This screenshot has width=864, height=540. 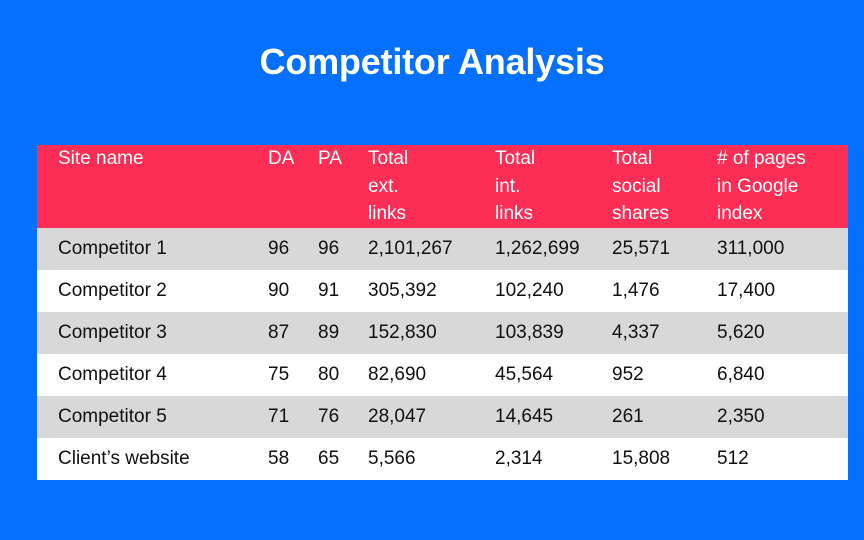 What do you see at coordinates (740, 214) in the screenshot?
I see `header-line: index` at bounding box center [740, 214].